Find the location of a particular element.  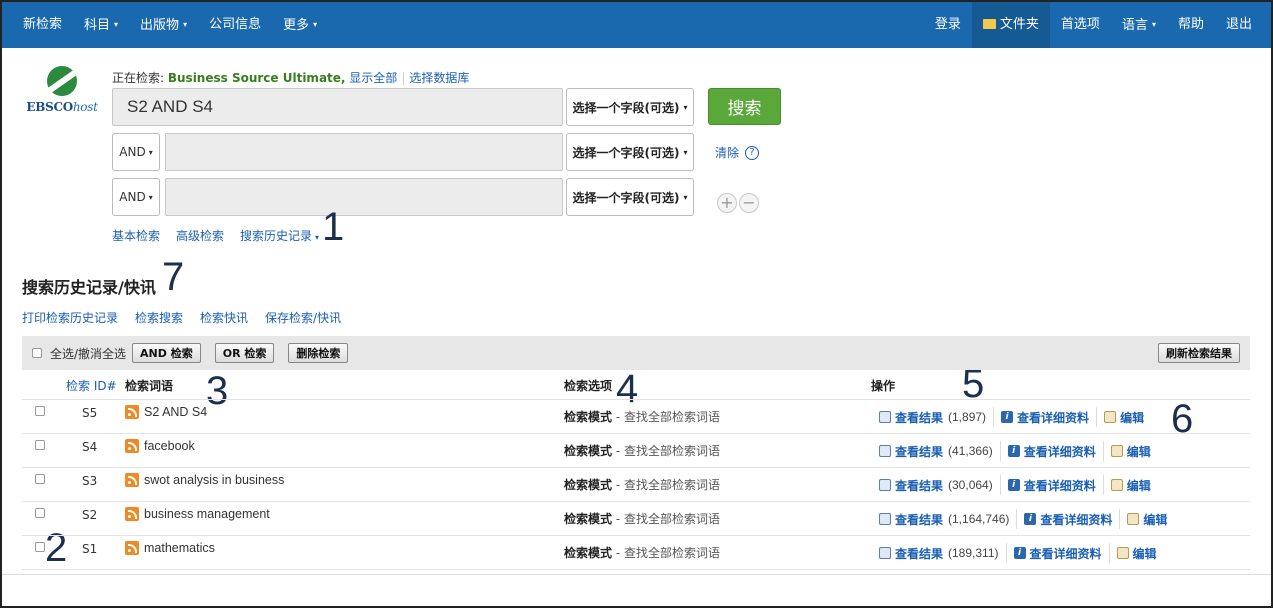

row-actions: 查看结果 (1,897) i 查看详细资料 编辑 is located at coordinates (1011, 417).